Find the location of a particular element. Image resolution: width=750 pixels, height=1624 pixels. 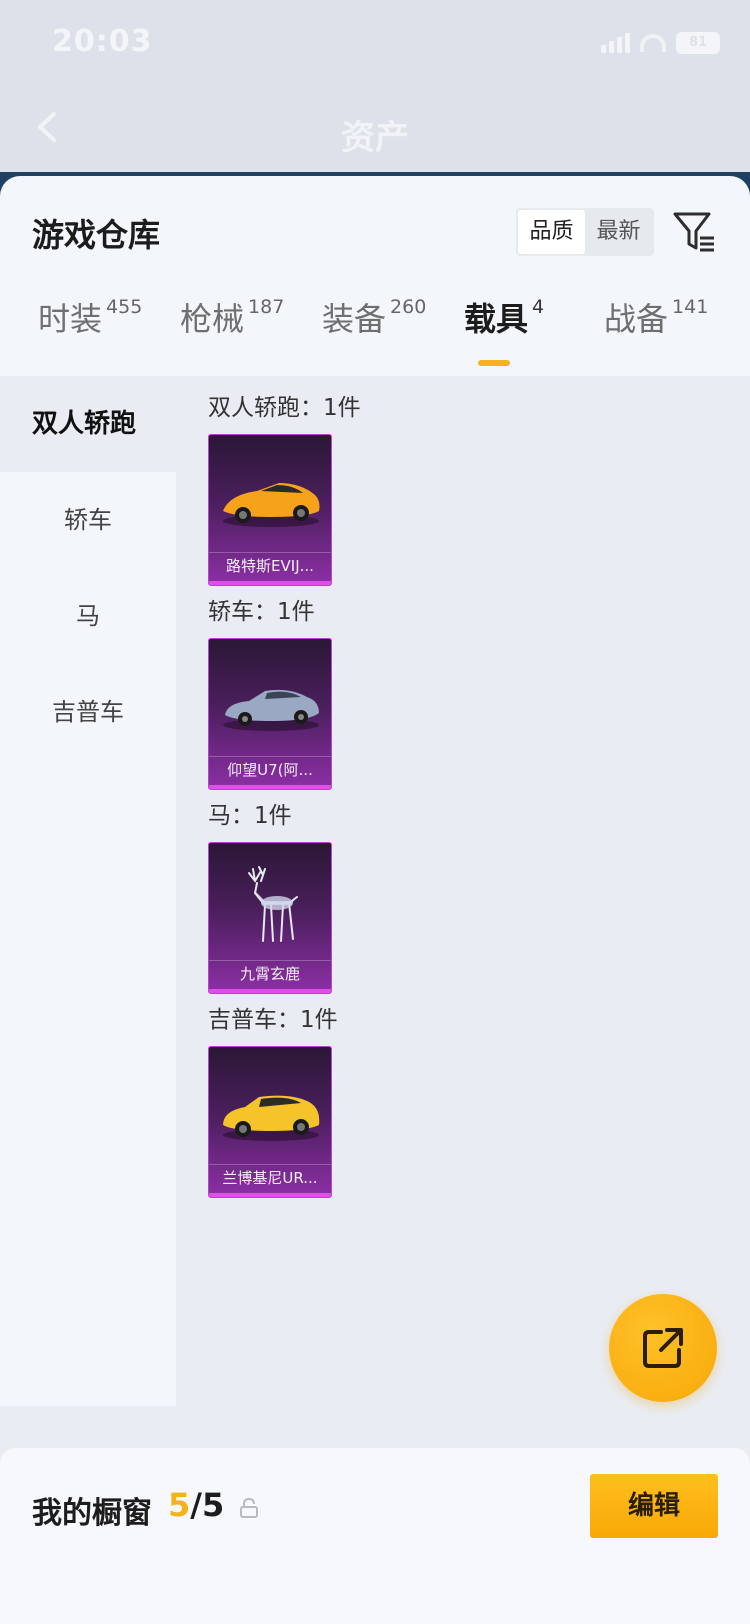

tab-label: 时装 is located at coordinates (70, 319).